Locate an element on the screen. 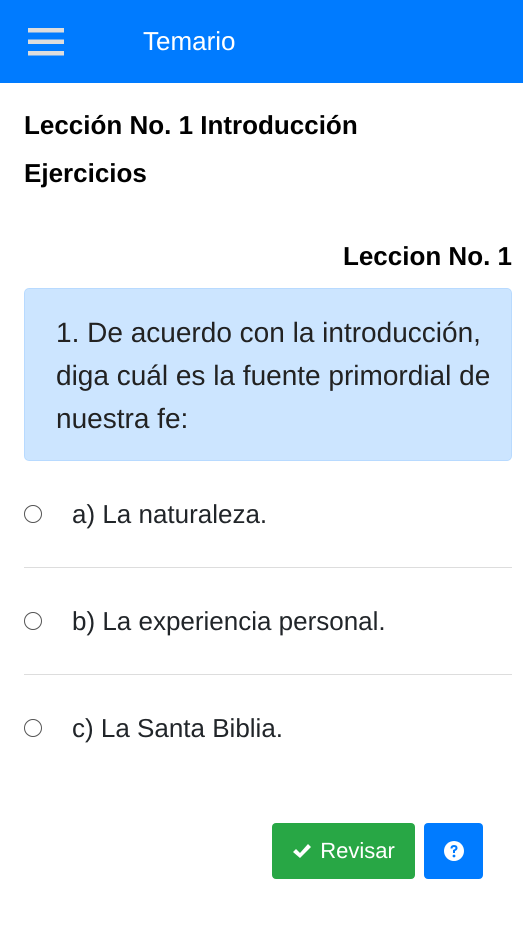 The height and width of the screenshot is (942, 523). help-icon is located at coordinates (453, 851).